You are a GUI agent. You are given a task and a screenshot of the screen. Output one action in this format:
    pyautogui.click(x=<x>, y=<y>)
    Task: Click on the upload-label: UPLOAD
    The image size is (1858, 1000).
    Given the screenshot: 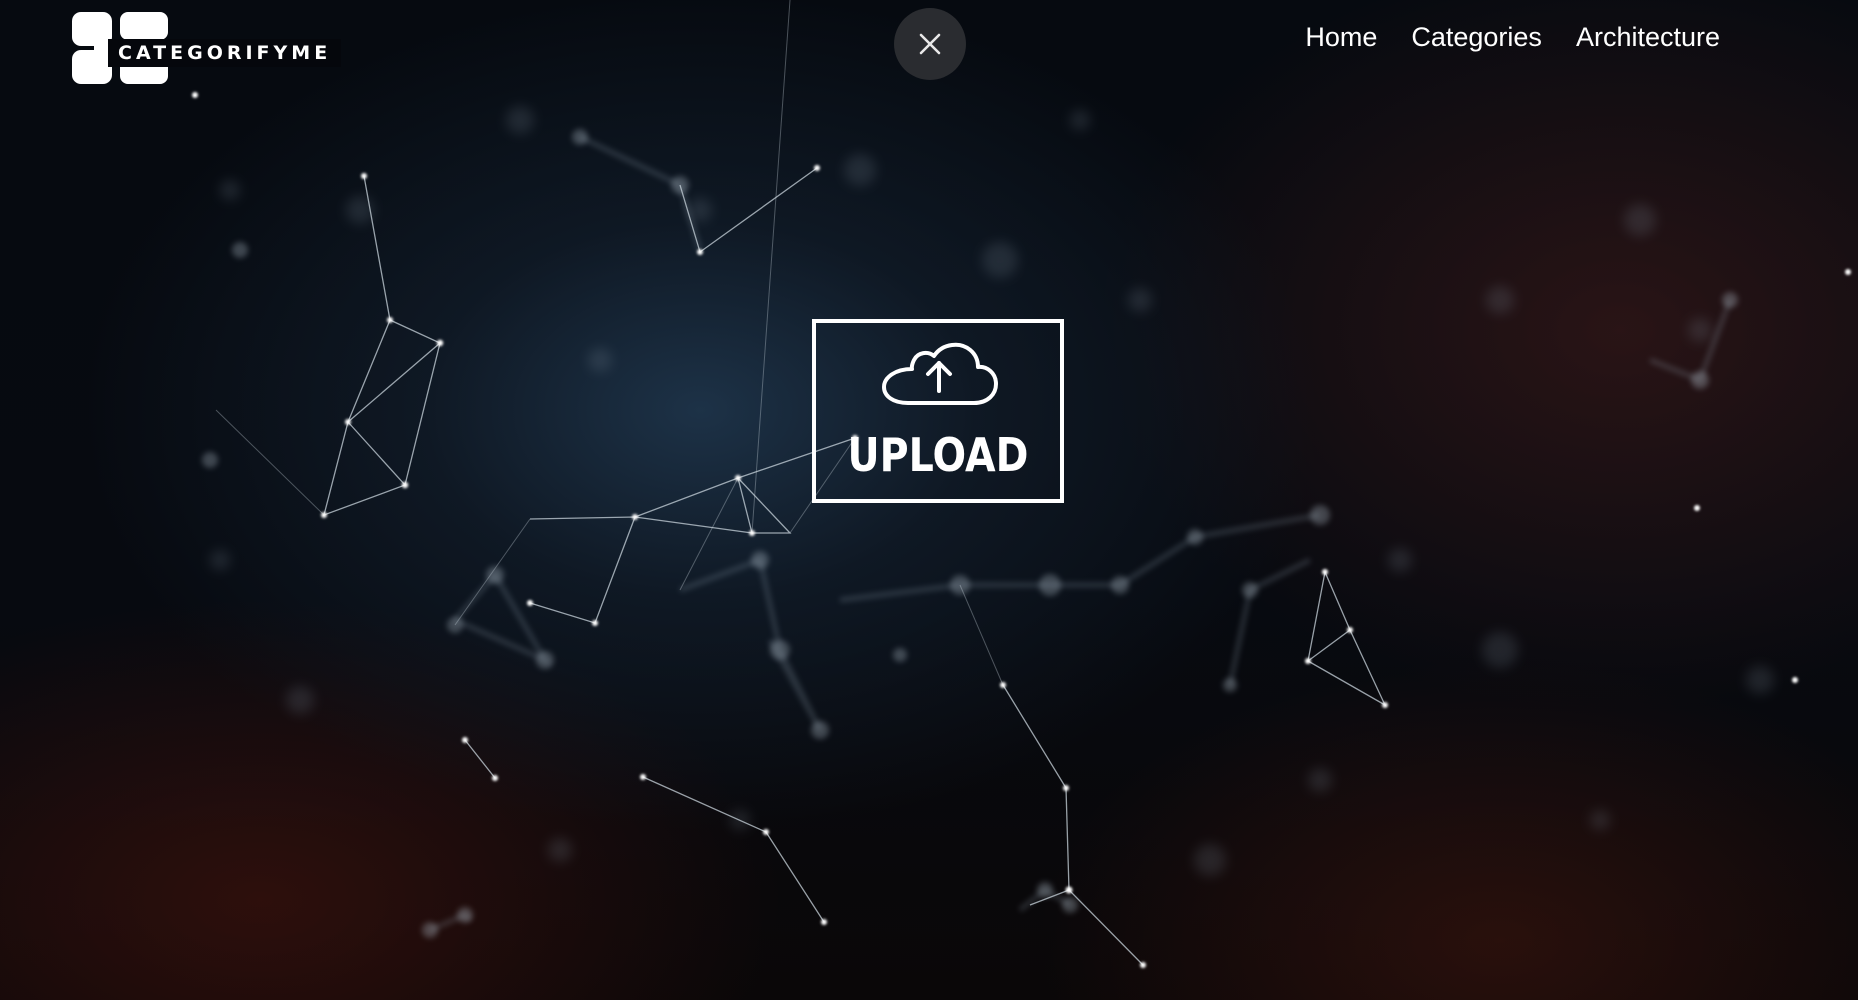 What is the action you would take?
    pyautogui.click(x=938, y=455)
    